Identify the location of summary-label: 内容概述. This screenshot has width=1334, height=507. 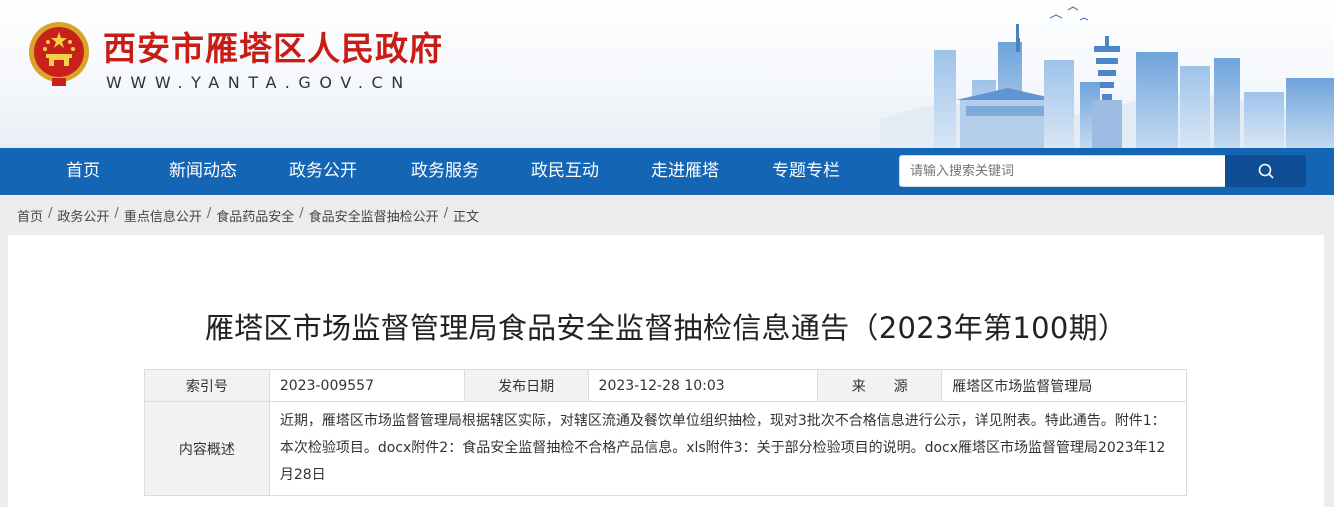
(207, 448).